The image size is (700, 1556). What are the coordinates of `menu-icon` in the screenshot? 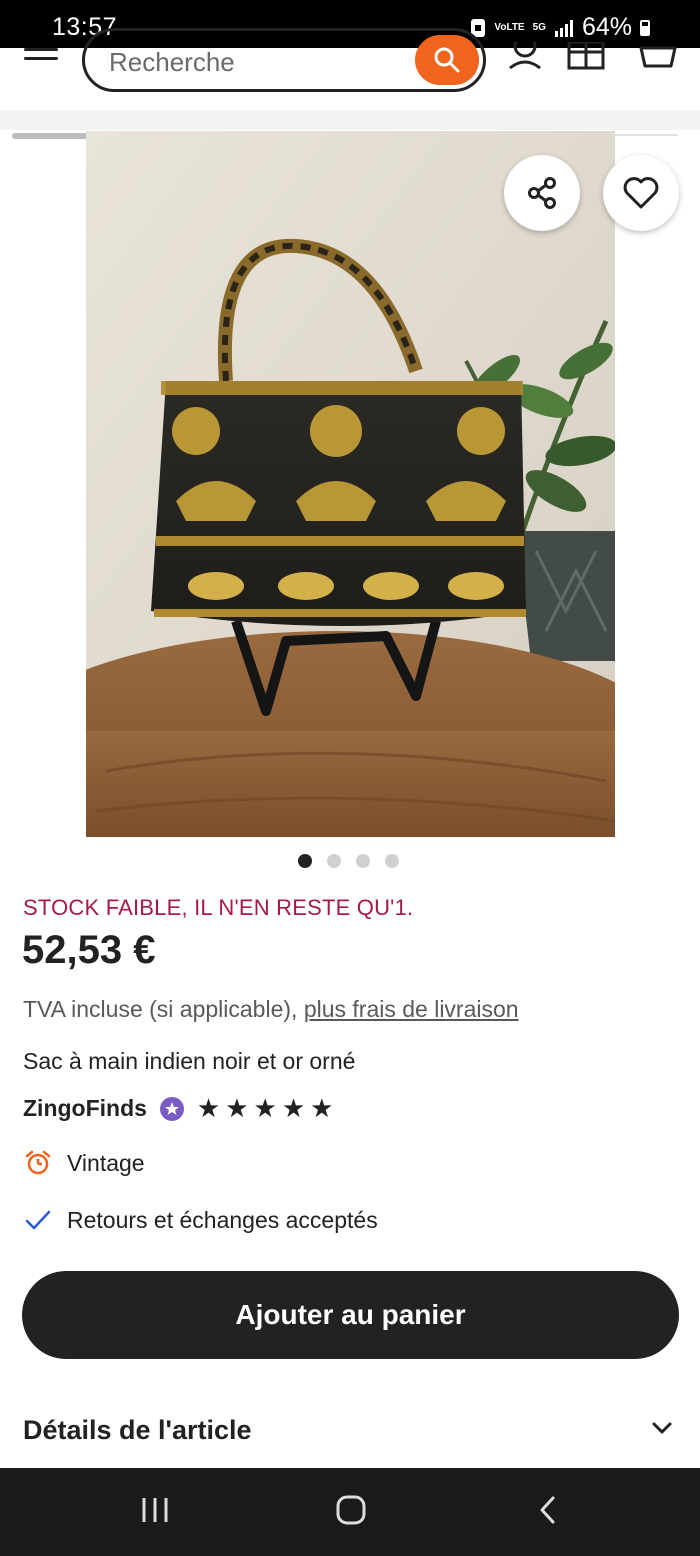 It's located at (41, 57).